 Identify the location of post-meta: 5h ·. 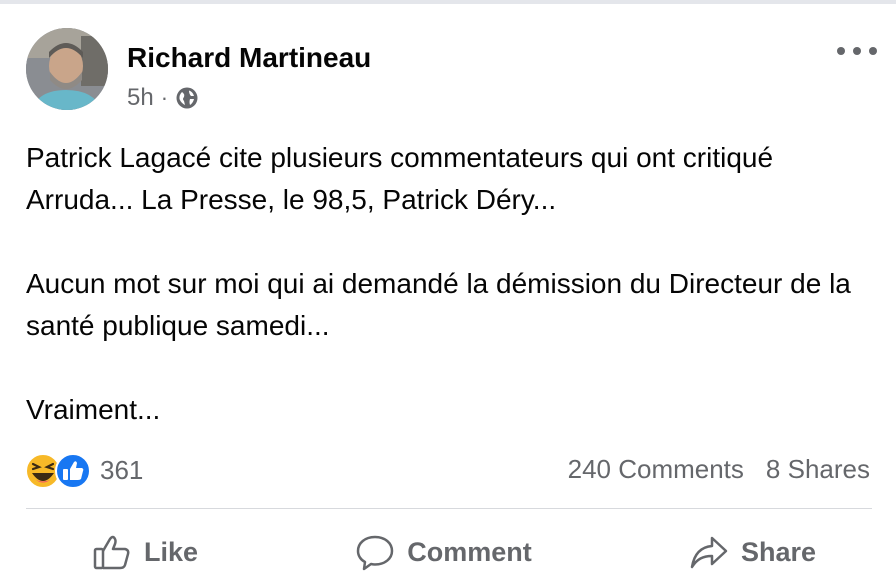
(163, 98).